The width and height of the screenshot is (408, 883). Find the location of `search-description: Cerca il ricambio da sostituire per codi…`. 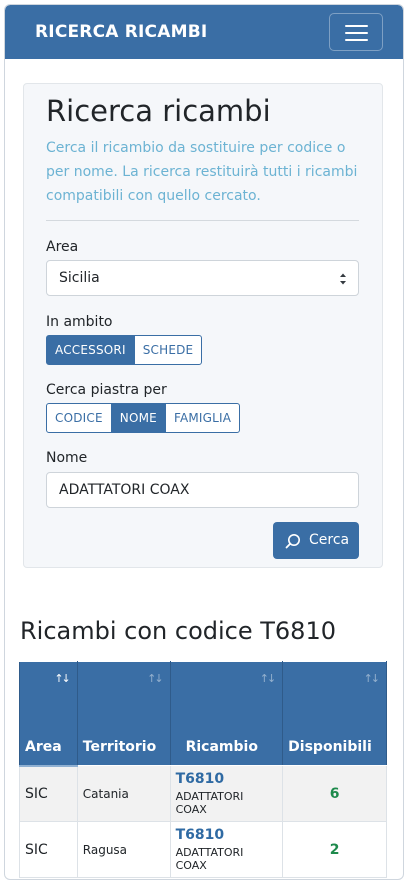

search-description: Cerca il ricambio da sostituire per codi… is located at coordinates (202, 172).